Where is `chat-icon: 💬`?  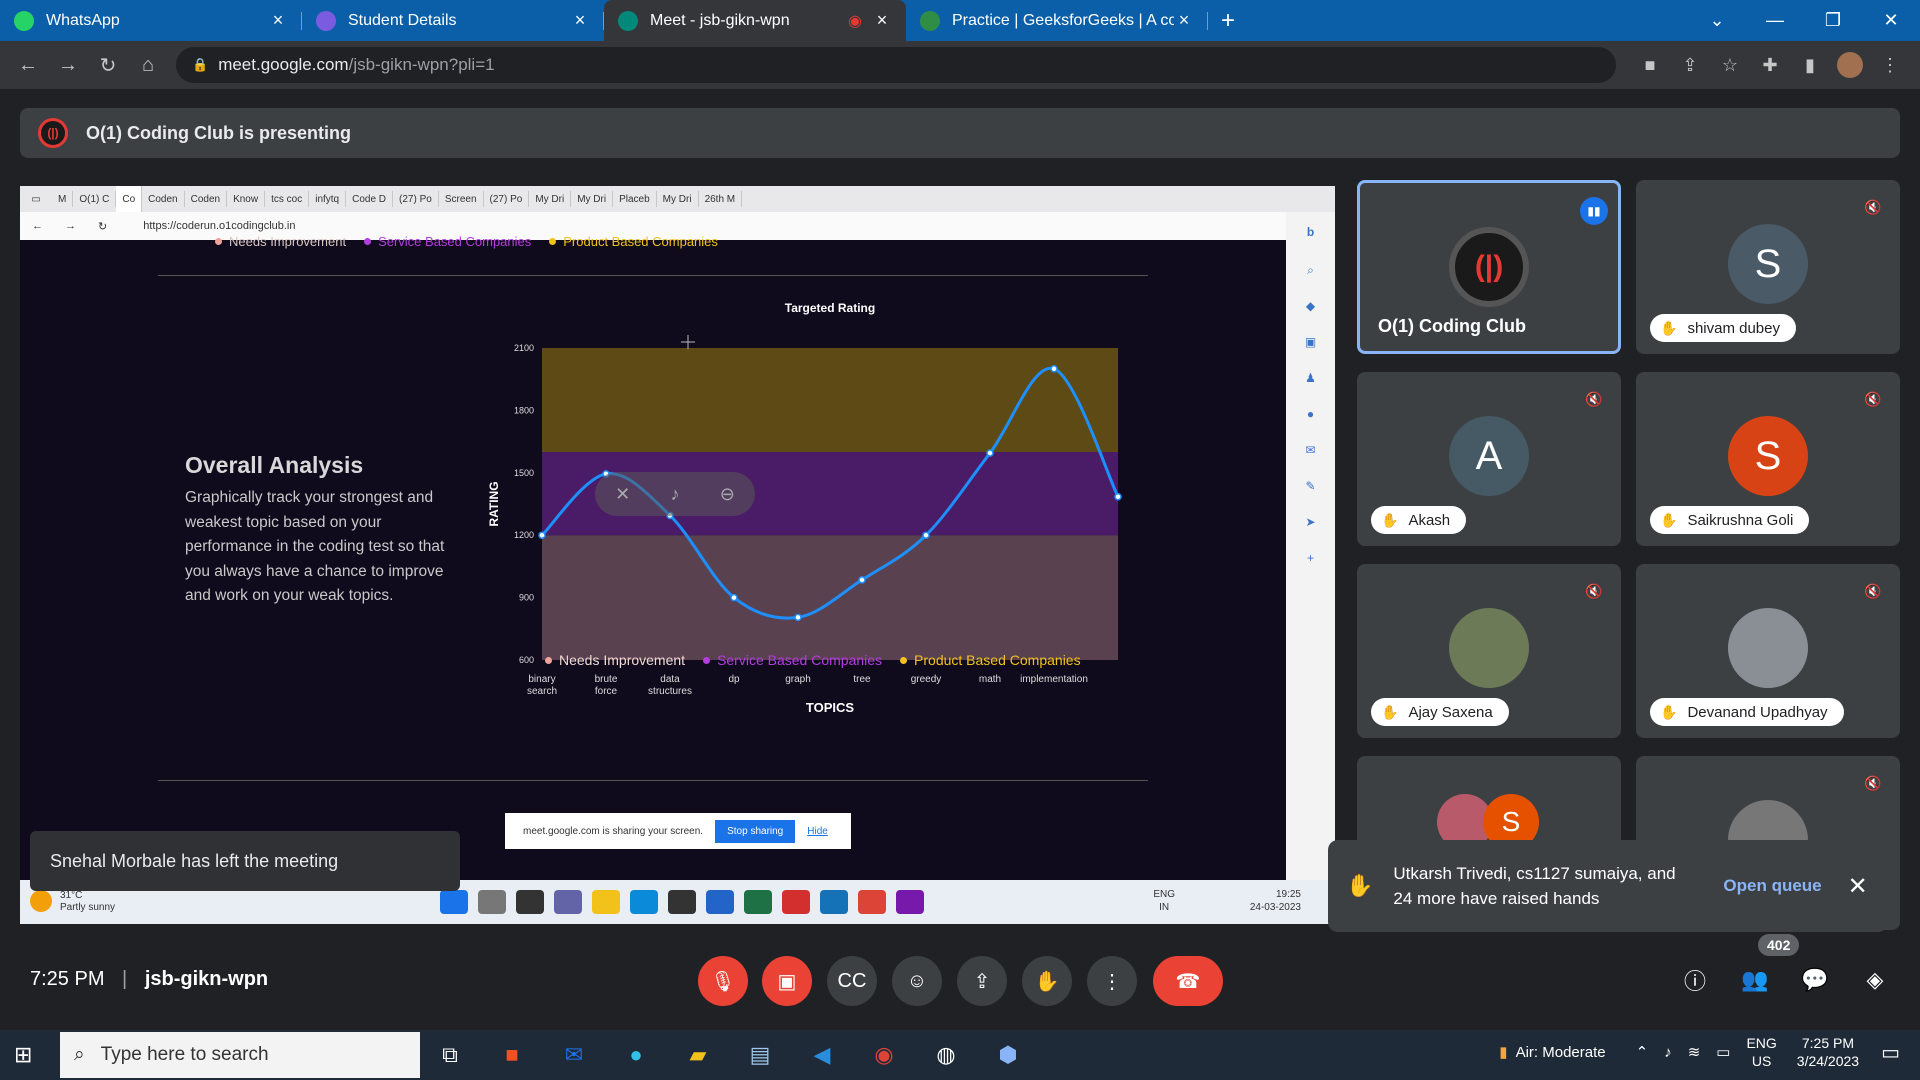 chat-icon: 💬 is located at coordinates (1815, 980).